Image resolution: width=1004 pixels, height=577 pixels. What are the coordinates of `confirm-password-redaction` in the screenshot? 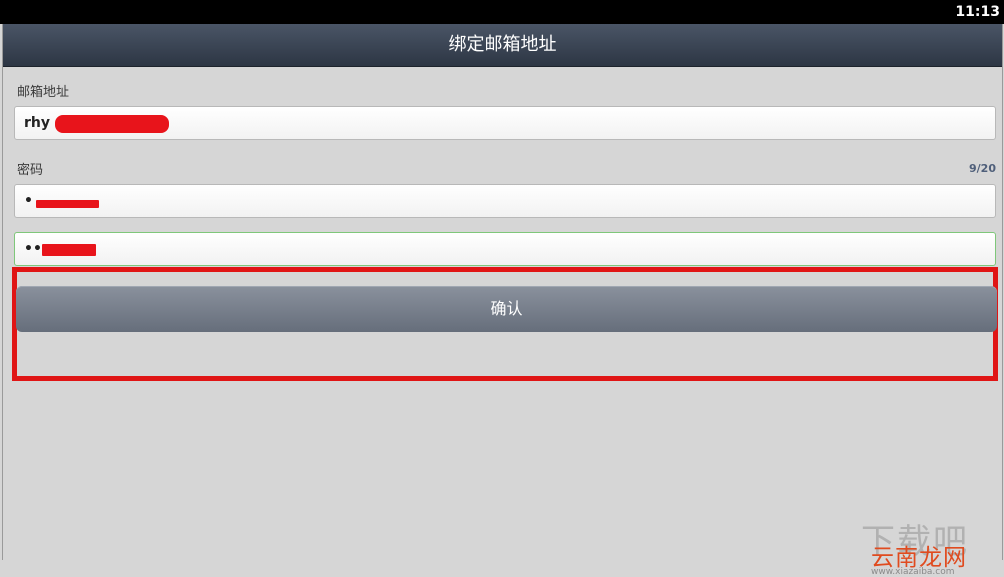 It's located at (69, 250).